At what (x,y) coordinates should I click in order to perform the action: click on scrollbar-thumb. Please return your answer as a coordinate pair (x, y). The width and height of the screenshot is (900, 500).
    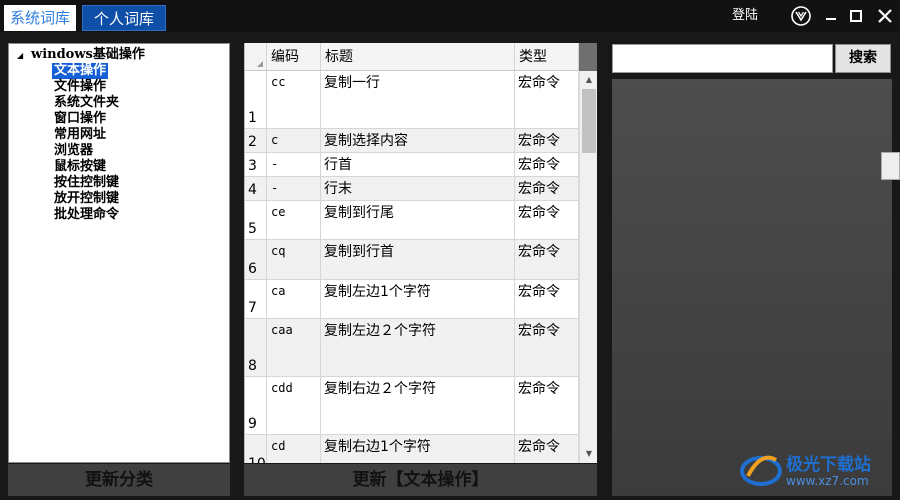
    Looking at the image, I should click on (589, 121).